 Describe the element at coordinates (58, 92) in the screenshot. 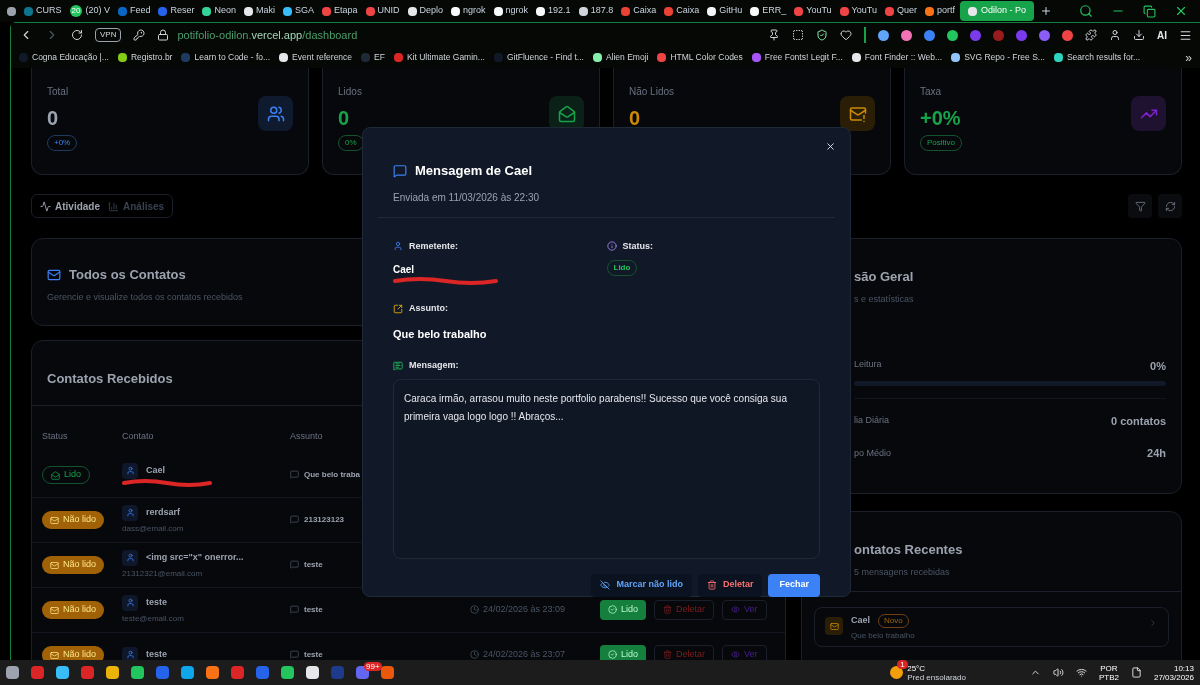

I see `stat-label: Total` at that location.